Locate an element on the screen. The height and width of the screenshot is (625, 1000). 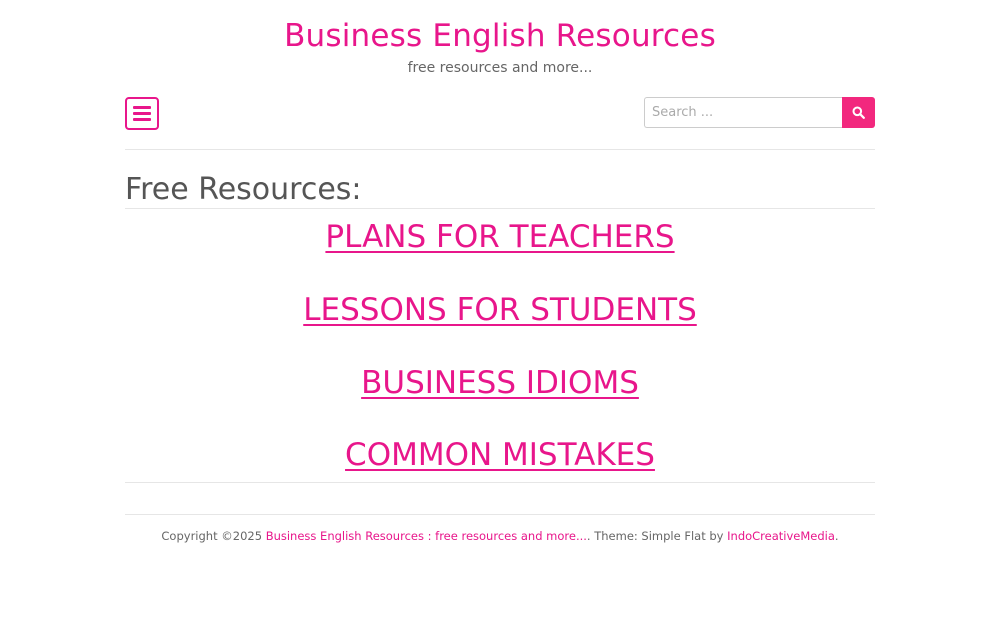
search-button is located at coordinates (858, 112).